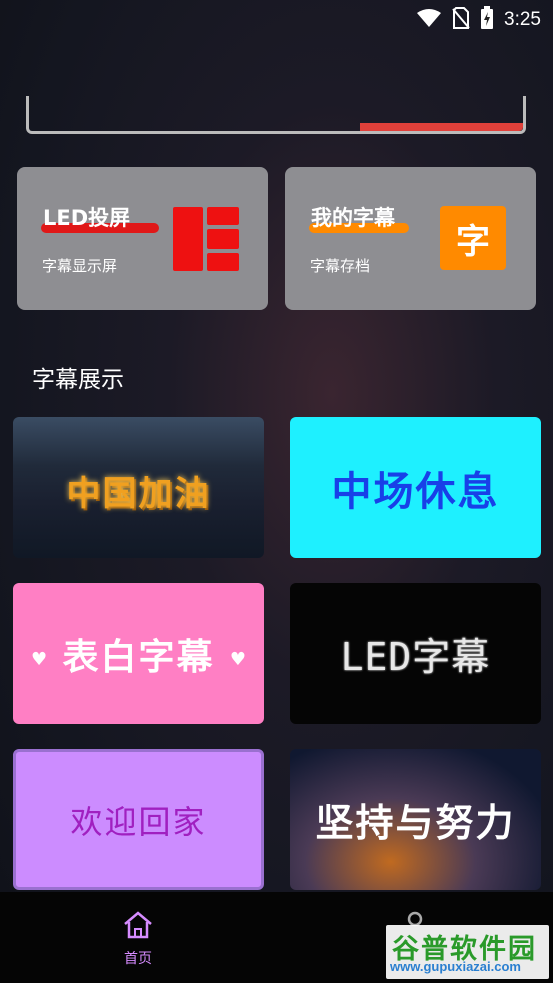 The height and width of the screenshot is (983, 553). Describe the element at coordinates (455, 966) in the screenshot. I see `watermark-url: www.gupuxiazai.com` at that location.